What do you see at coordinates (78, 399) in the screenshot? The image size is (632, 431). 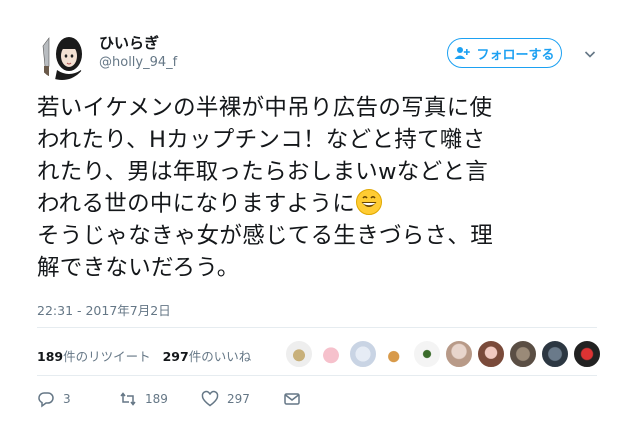 I see `reply-button: 3` at bounding box center [78, 399].